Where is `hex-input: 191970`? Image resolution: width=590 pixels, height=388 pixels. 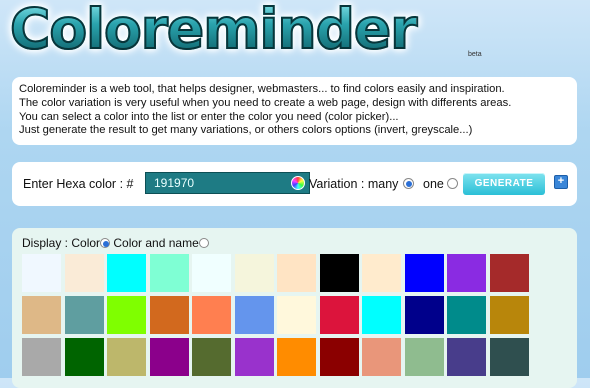
hex-input: 191970 is located at coordinates (227, 183).